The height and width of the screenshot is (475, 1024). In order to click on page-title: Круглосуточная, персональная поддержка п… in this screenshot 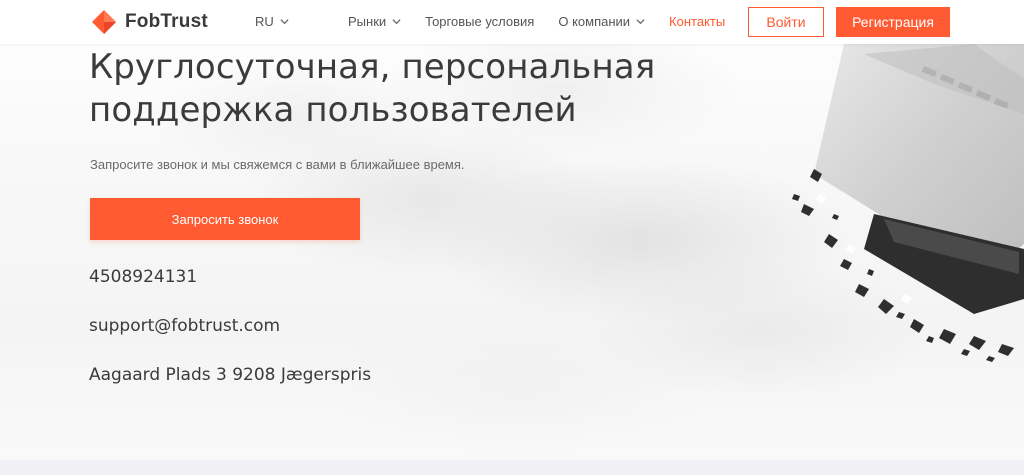, I will do `click(399, 89)`.